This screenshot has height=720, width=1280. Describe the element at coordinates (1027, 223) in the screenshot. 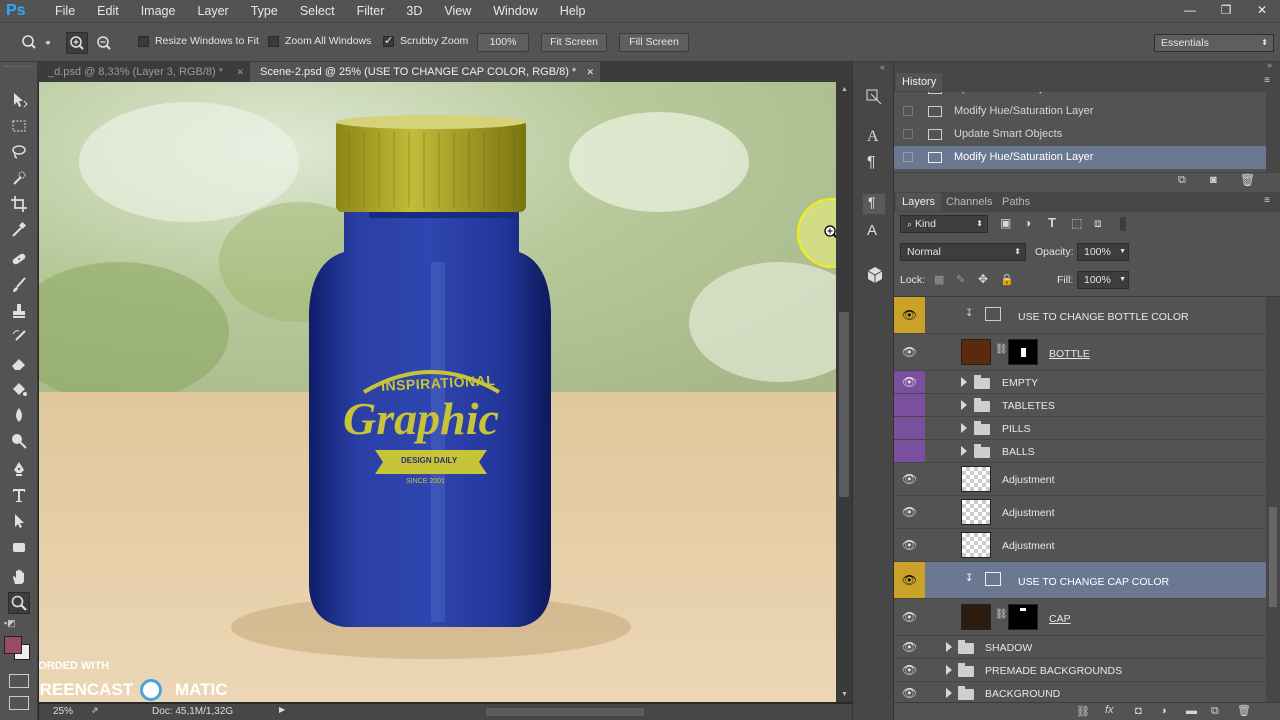

I see `filter-adjustment-icon: ◑` at that location.